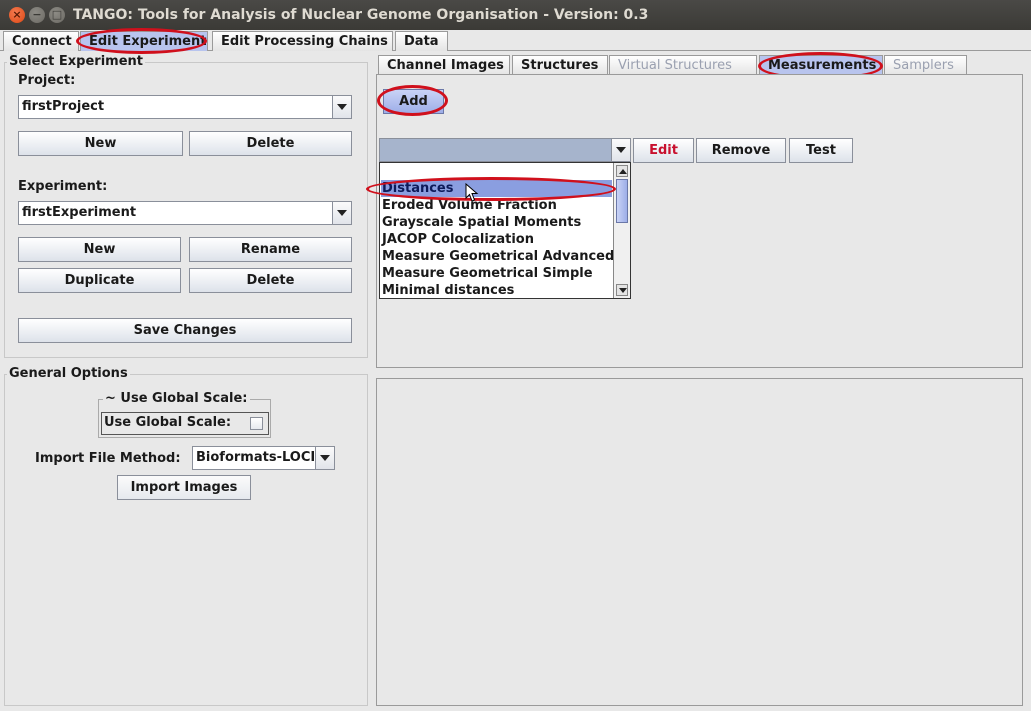 The width and height of the screenshot is (1031, 711). Describe the element at coordinates (79, 212) in the screenshot. I see `experiment-value: firstExperiment` at that location.